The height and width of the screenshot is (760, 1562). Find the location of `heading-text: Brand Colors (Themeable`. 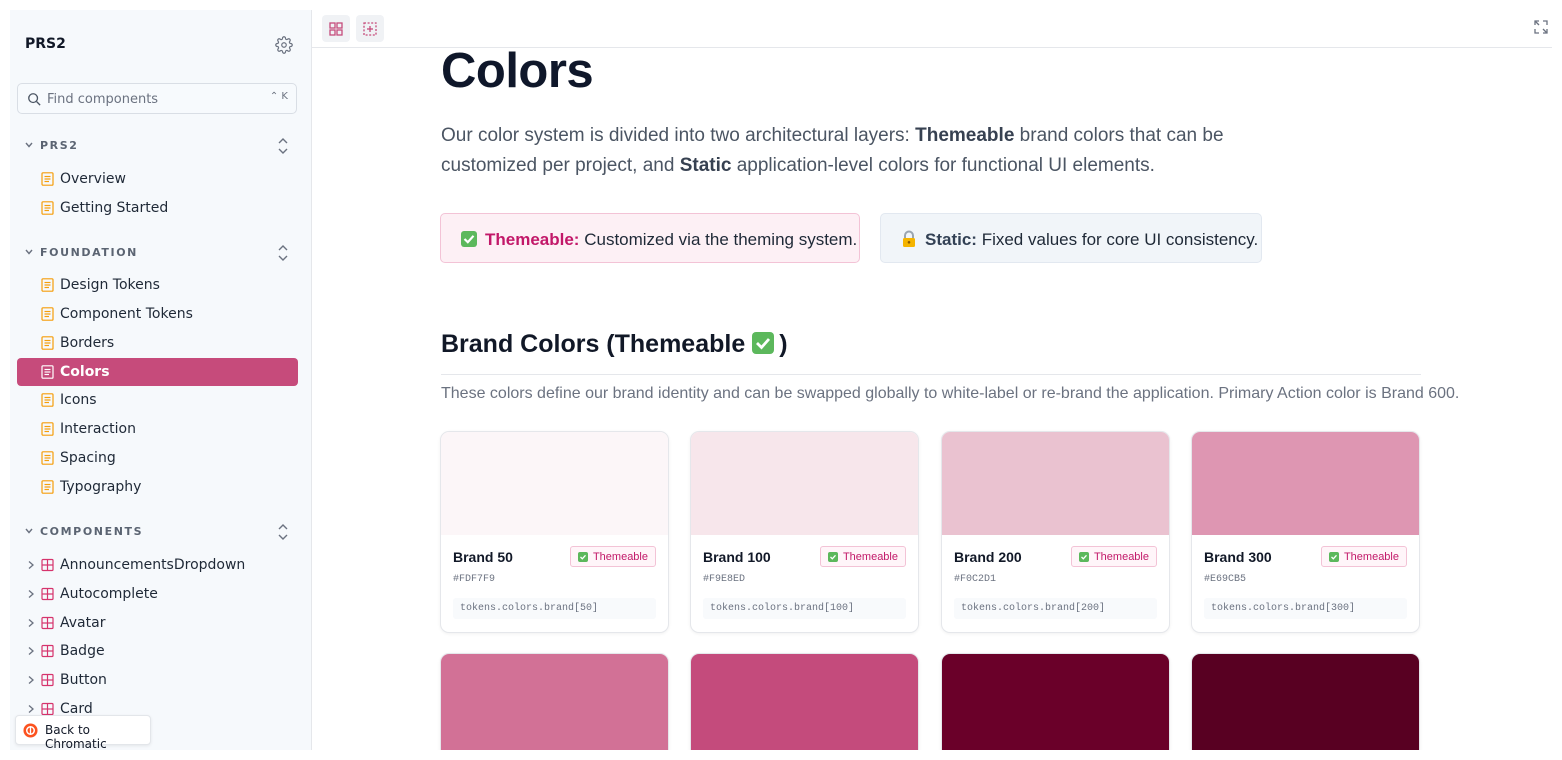

heading-text: Brand Colors (Themeable is located at coordinates (593, 344).